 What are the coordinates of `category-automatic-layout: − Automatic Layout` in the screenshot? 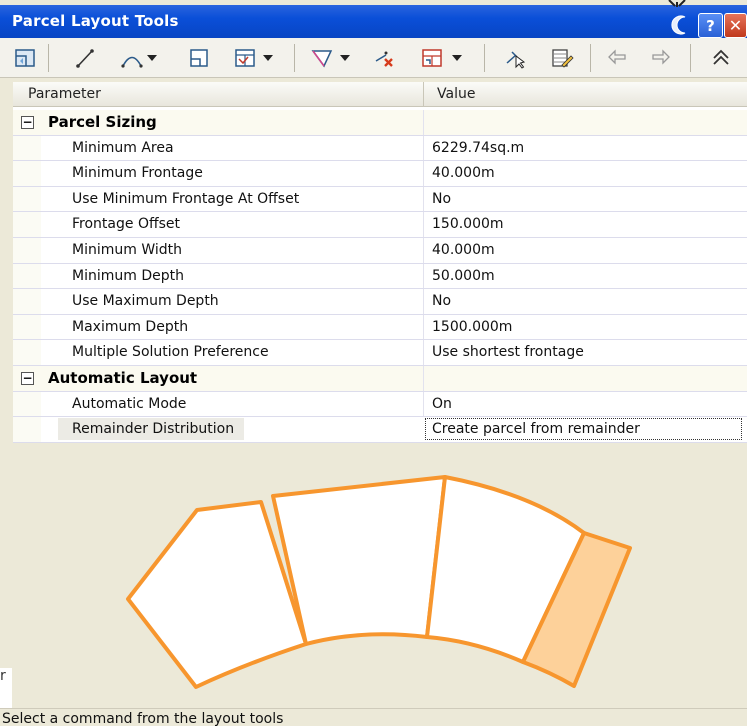 It's located at (380, 379).